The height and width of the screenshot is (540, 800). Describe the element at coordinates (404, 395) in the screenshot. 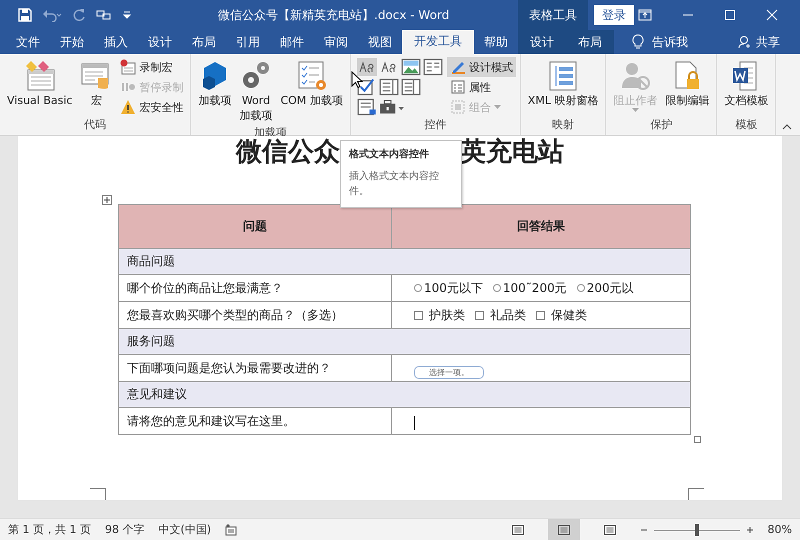

I see `section-row: 意见和建议` at that location.